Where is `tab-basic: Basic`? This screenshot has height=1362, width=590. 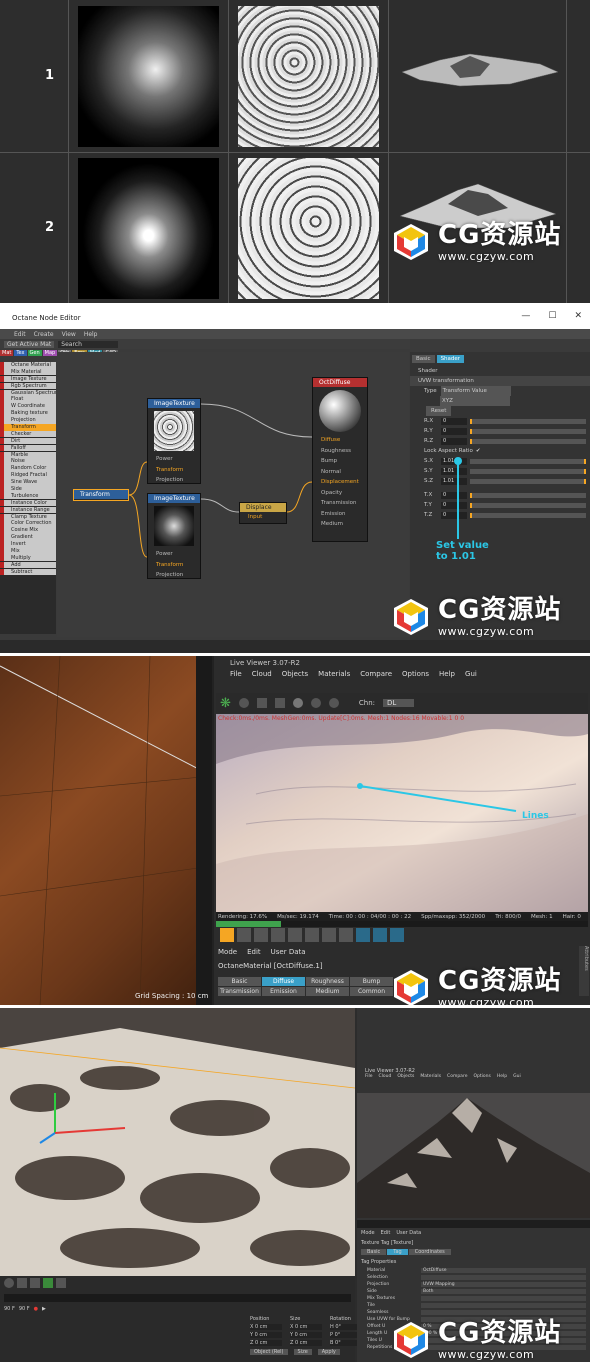
tab-basic: Basic is located at coordinates (374, 1252).